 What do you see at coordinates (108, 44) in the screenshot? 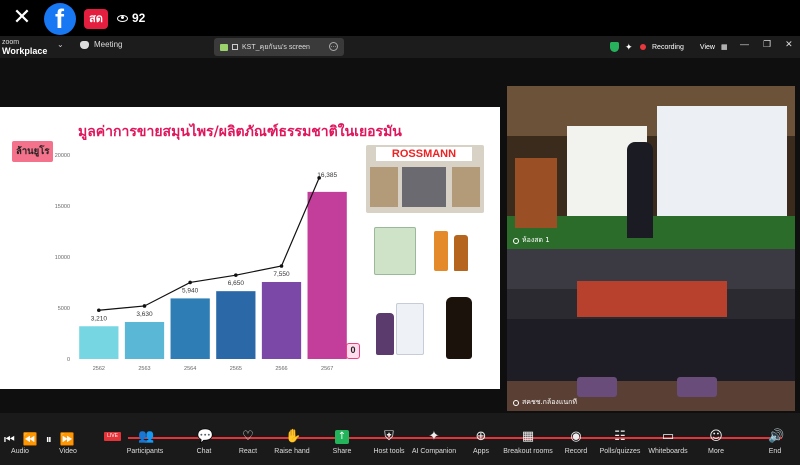
I see `meeting-tab-label: Meeting` at bounding box center [108, 44].